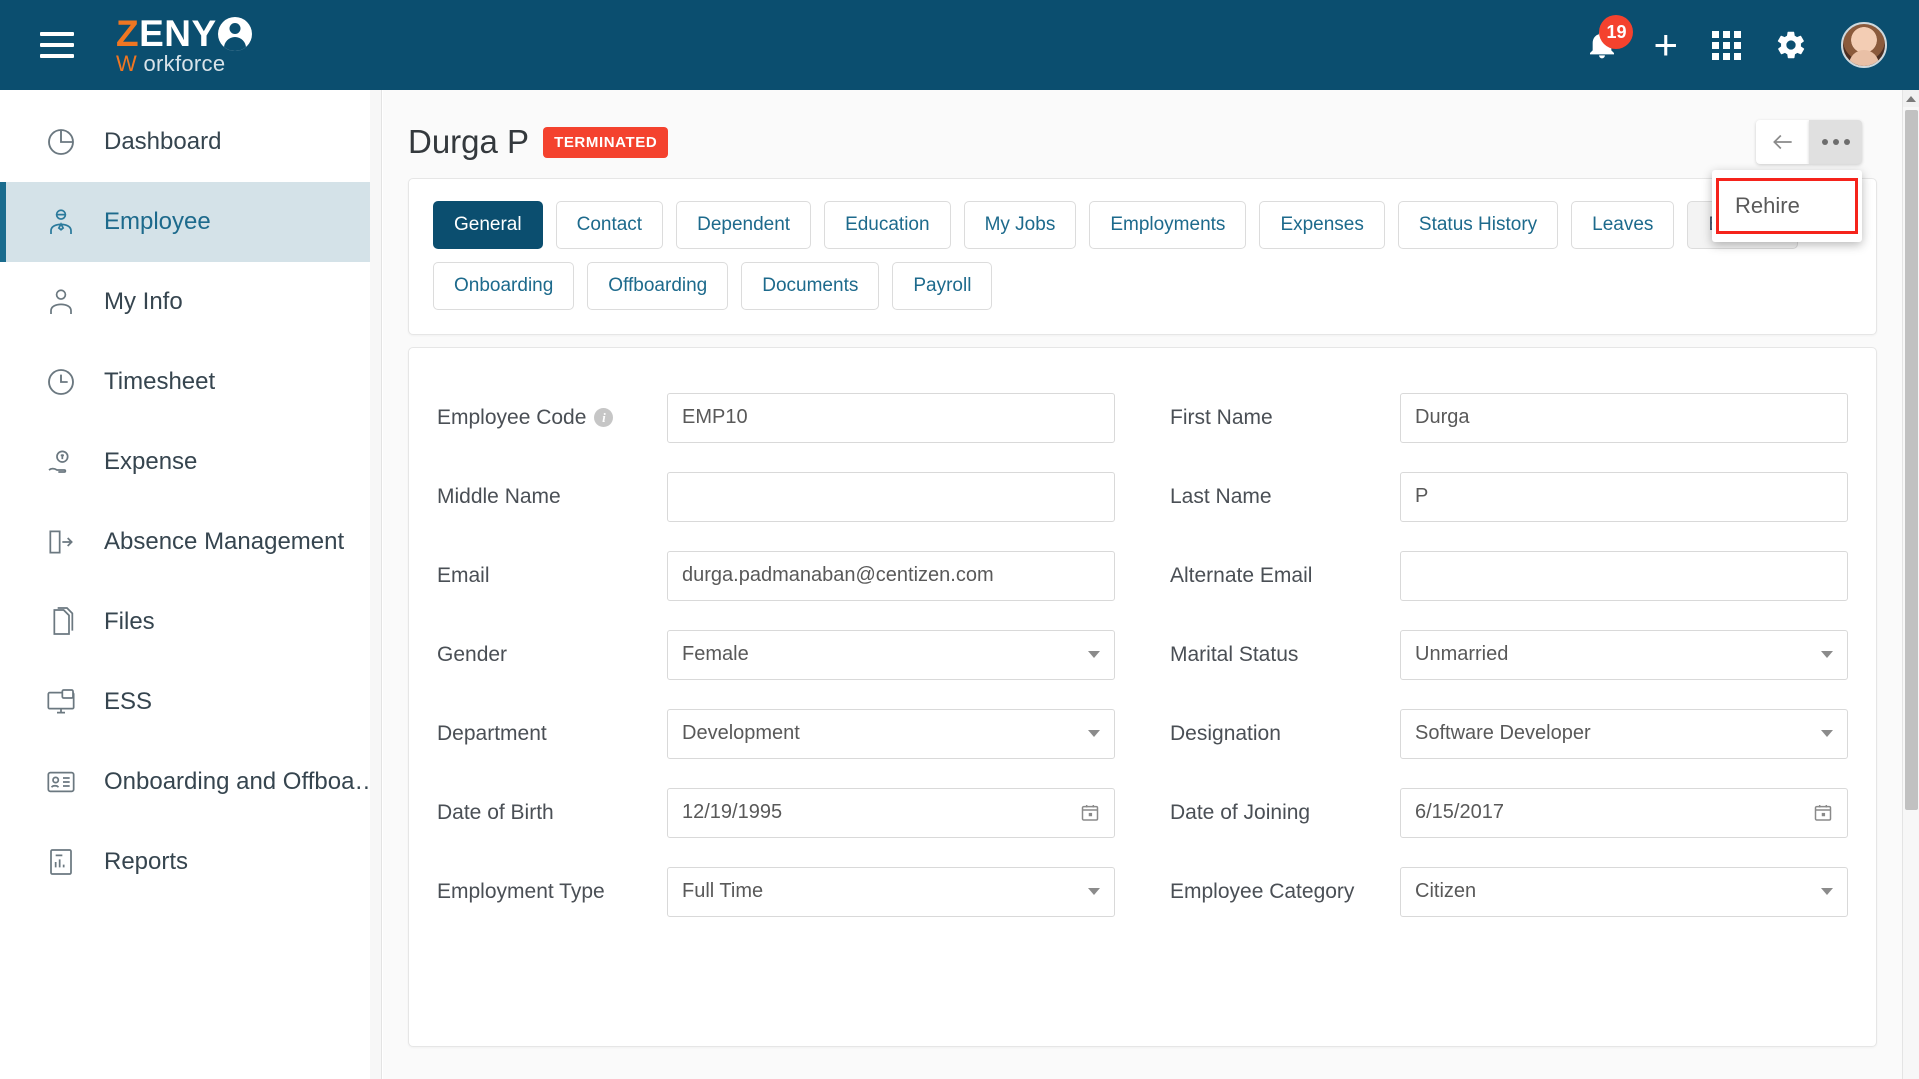 The width and height of the screenshot is (1919, 1079). What do you see at coordinates (891, 654) in the screenshot?
I see `gender-select: Female` at bounding box center [891, 654].